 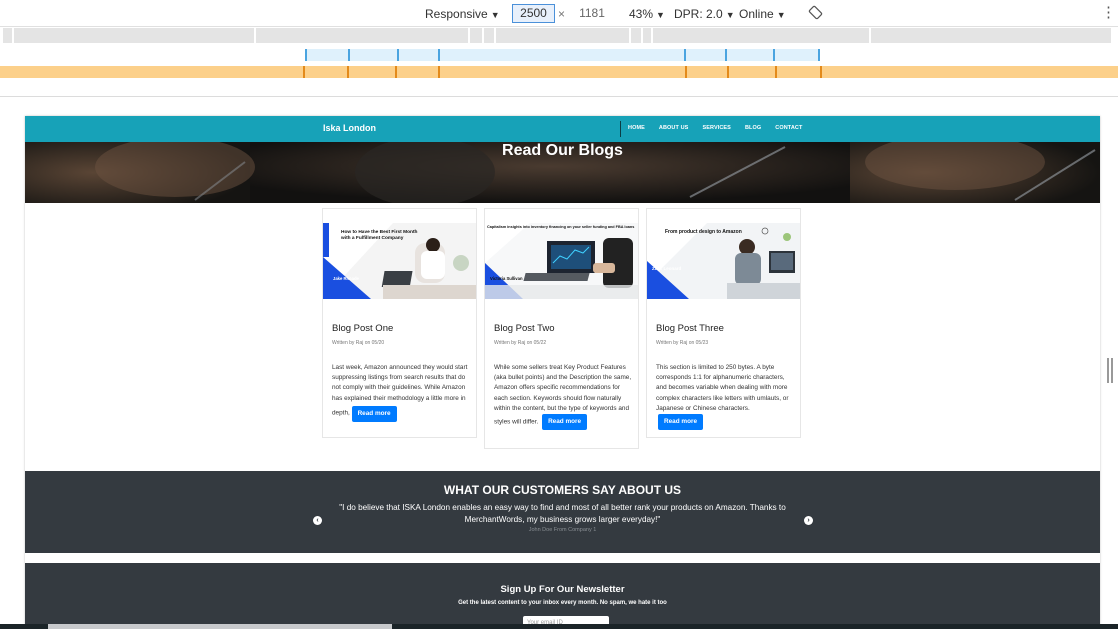 What do you see at coordinates (559, 36) in the screenshot?
I see `media-query-ruler` at bounding box center [559, 36].